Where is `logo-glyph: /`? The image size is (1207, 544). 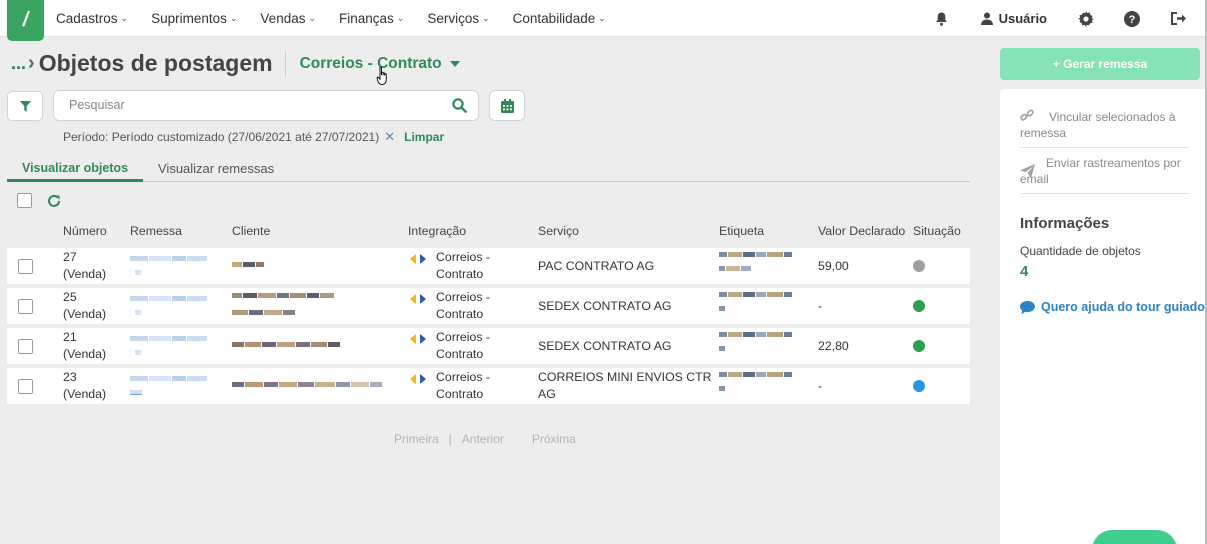 logo-glyph: / is located at coordinates (25, 20).